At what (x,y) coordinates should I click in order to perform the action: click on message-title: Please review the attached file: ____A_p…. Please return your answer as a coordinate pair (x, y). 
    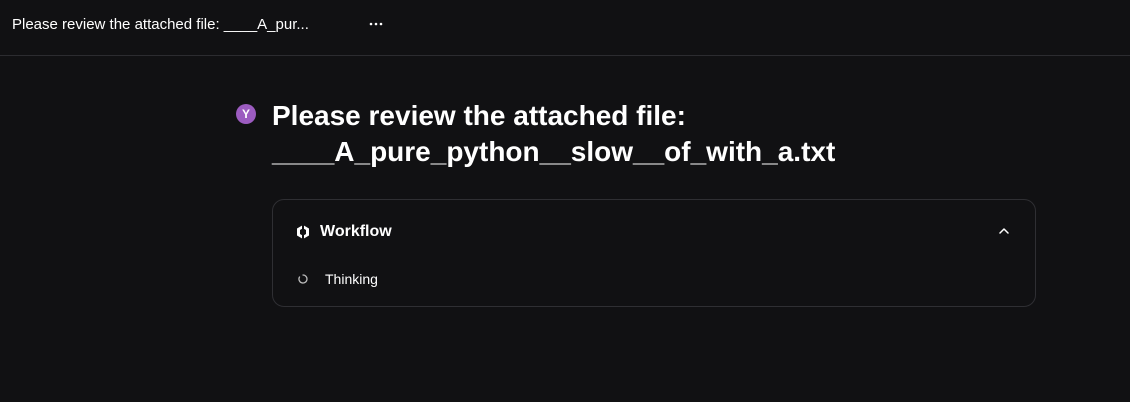
    Looking at the image, I should click on (553, 134).